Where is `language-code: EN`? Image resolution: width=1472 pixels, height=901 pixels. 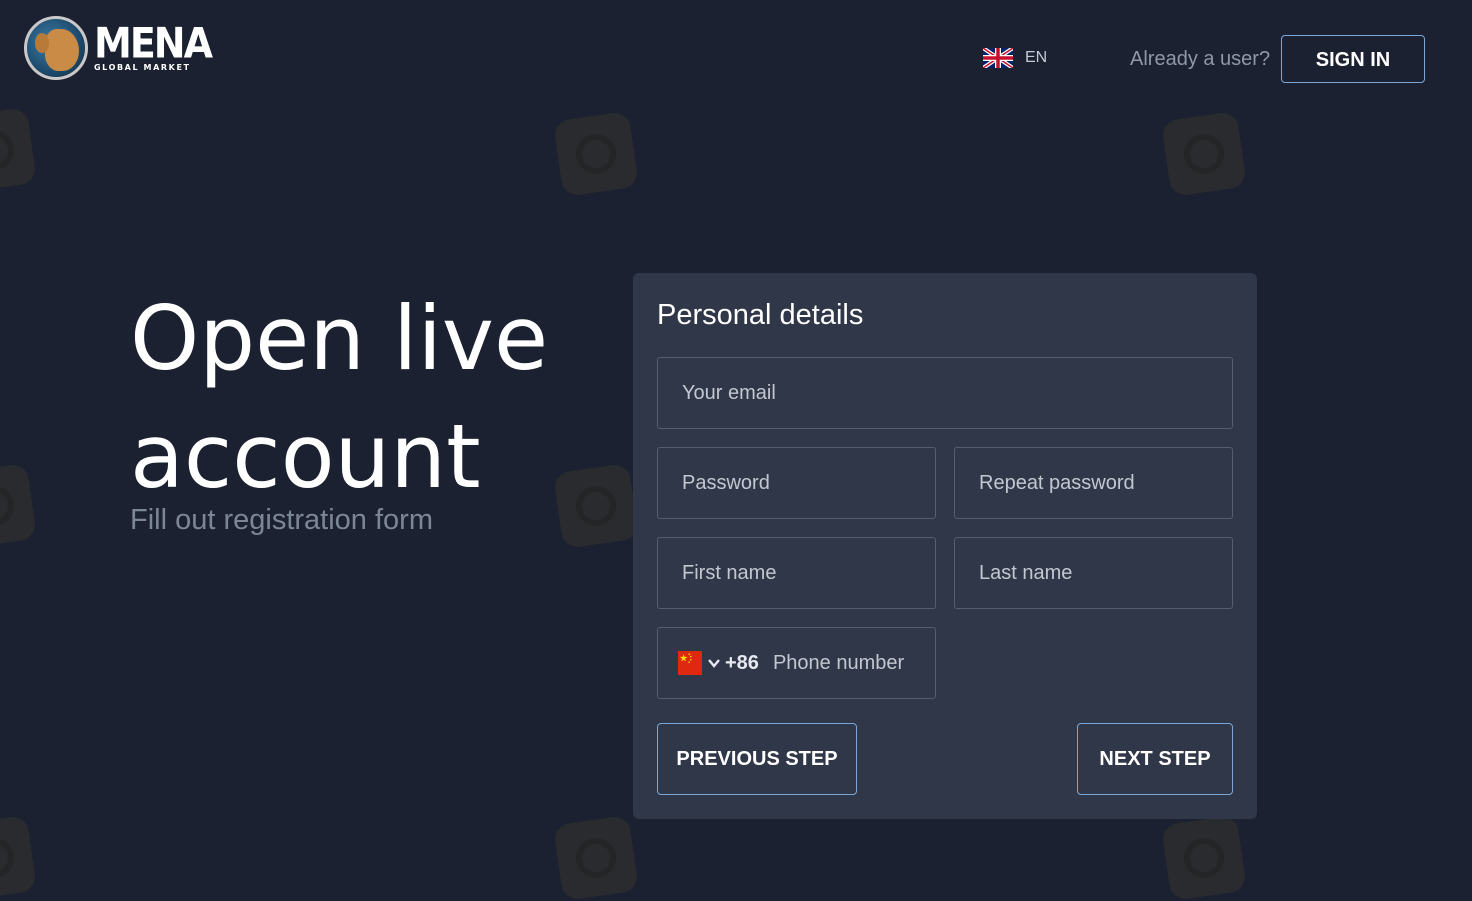
language-code: EN is located at coordinates (1036, 57).